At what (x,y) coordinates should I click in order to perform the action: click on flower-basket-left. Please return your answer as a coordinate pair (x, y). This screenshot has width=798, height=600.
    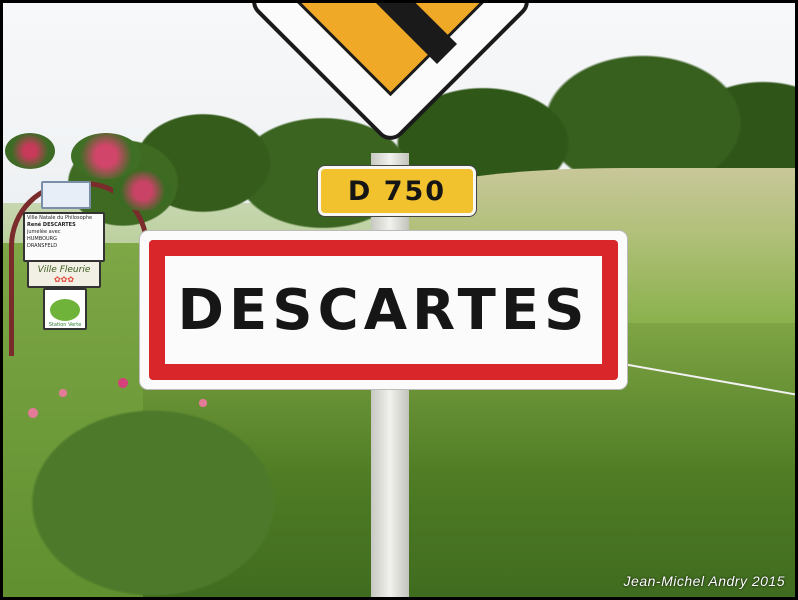
    Looking at the image, I should click on (30, 151).